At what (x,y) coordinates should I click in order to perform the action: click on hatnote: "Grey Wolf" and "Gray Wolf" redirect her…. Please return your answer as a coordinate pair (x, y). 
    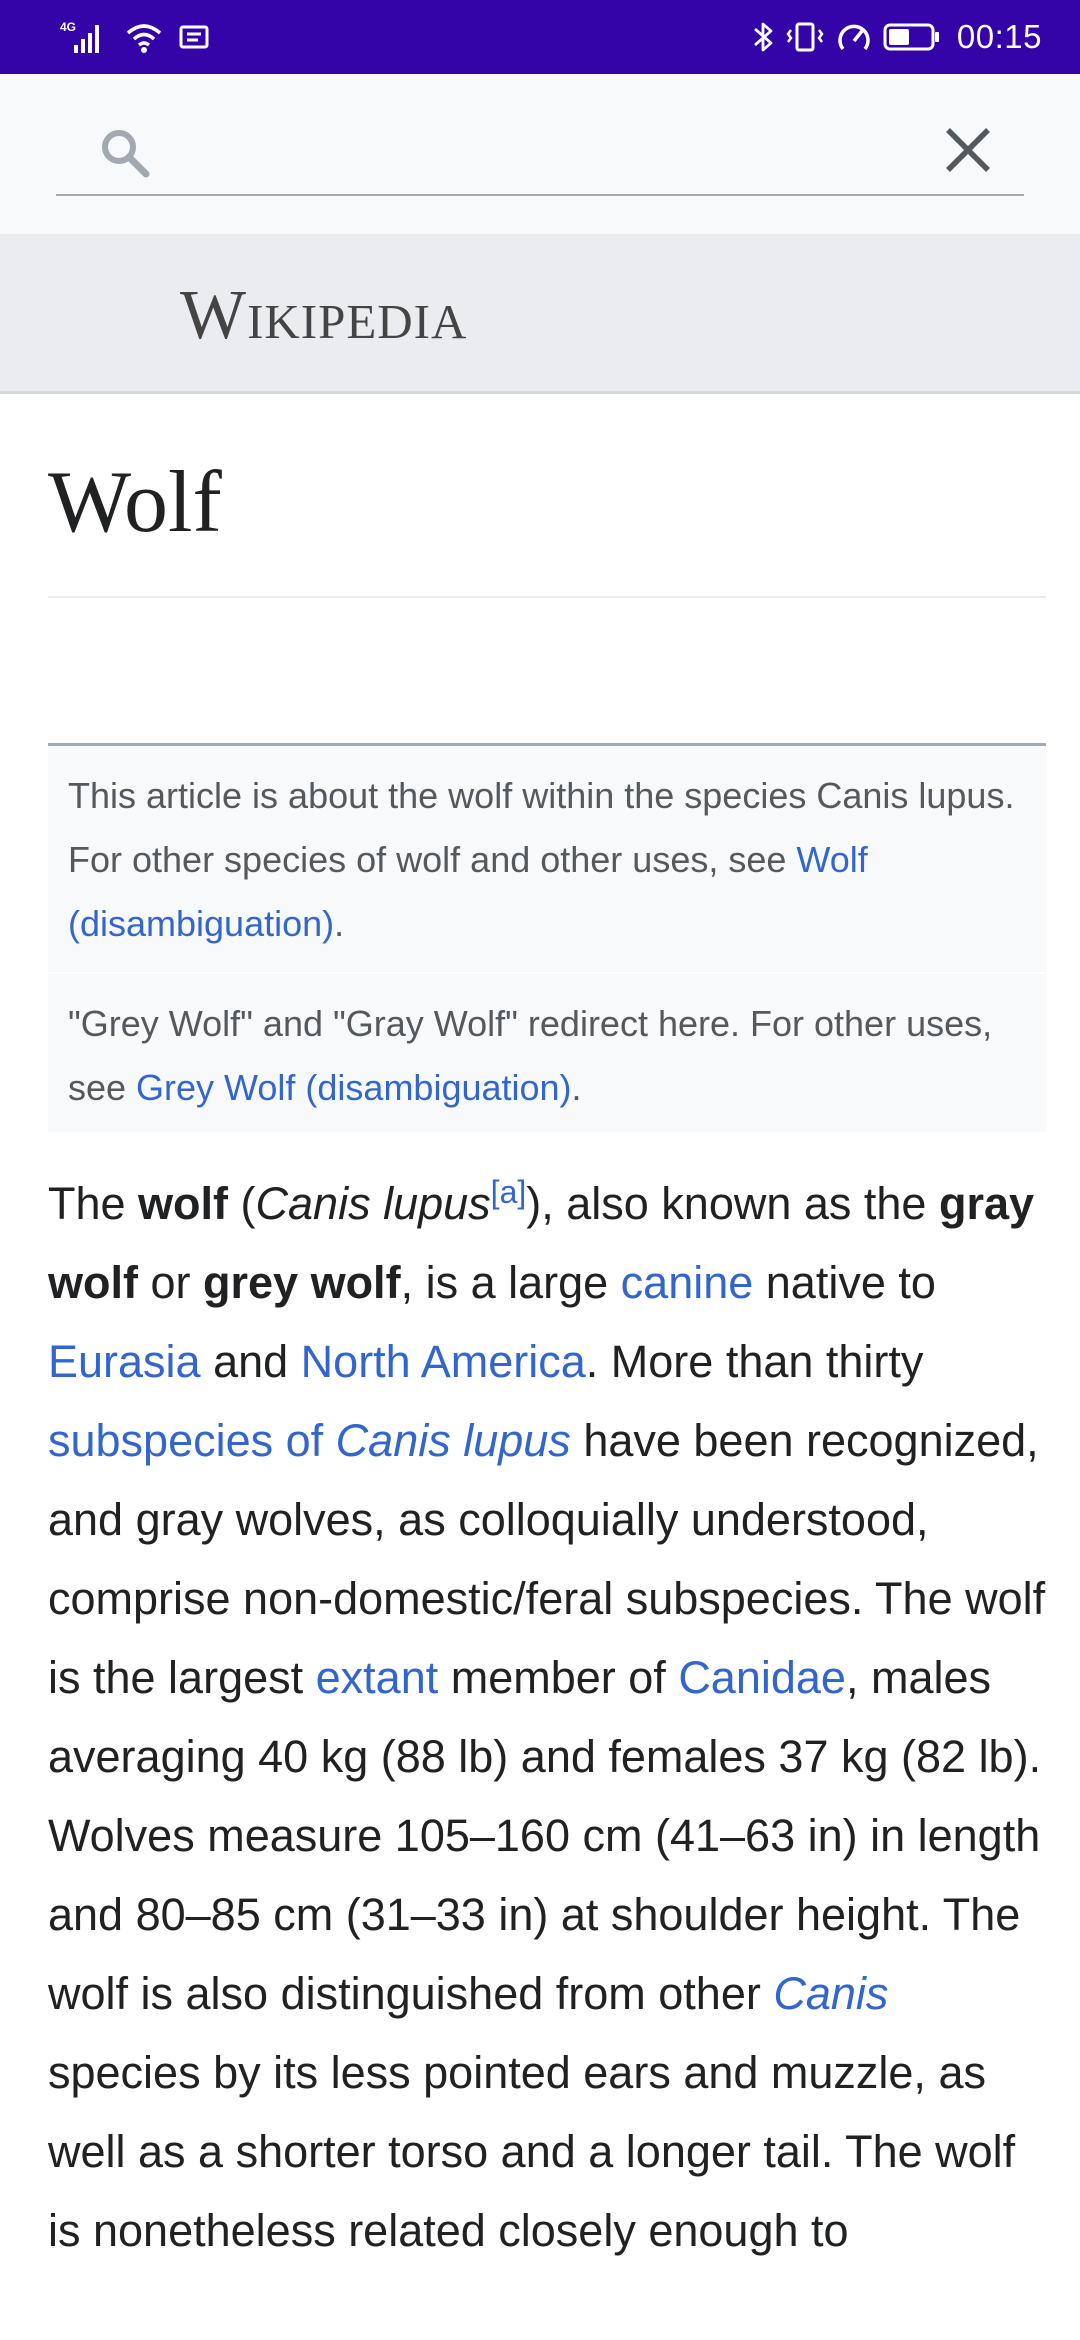
    Looking at the image, I should click on (547, 1052).